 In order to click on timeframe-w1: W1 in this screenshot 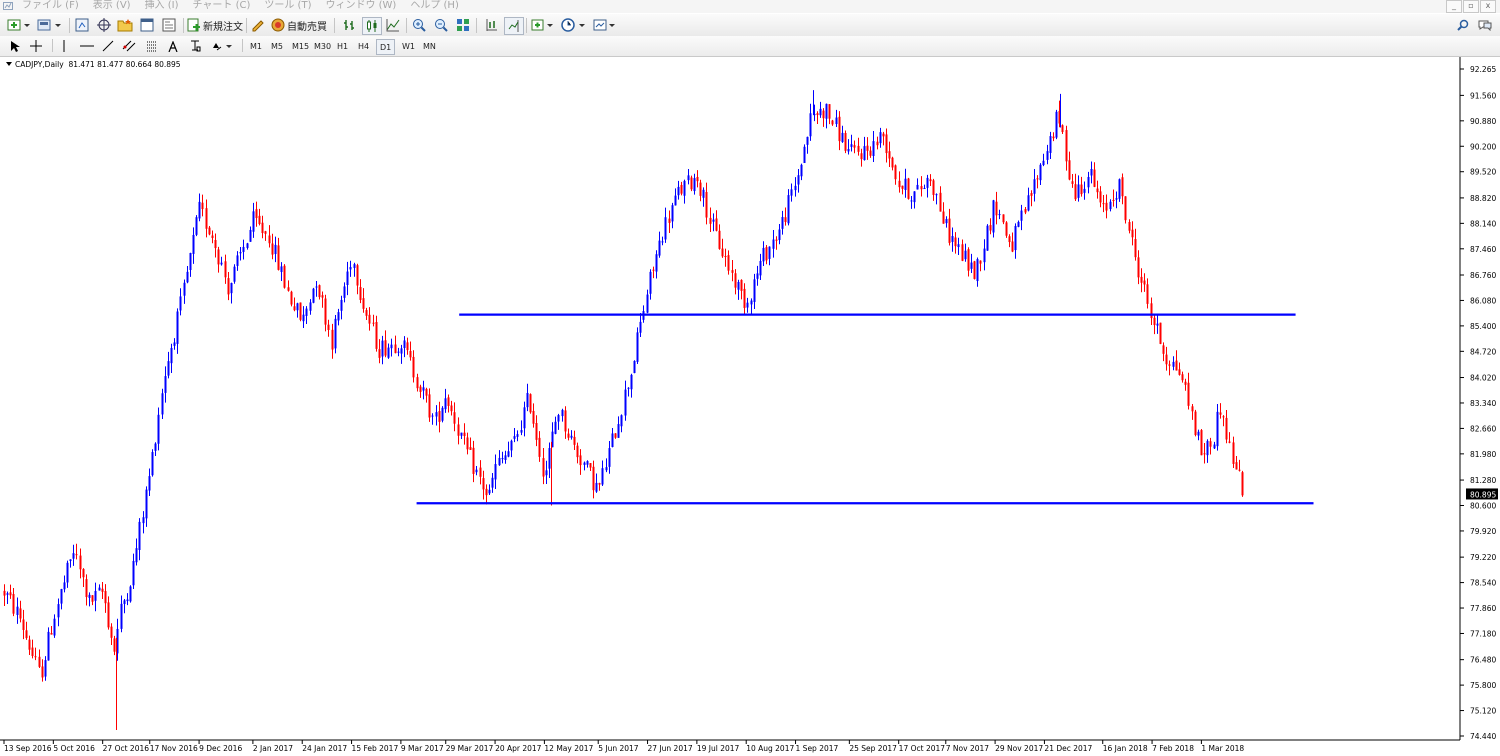, I will do `click(408, 46)`.